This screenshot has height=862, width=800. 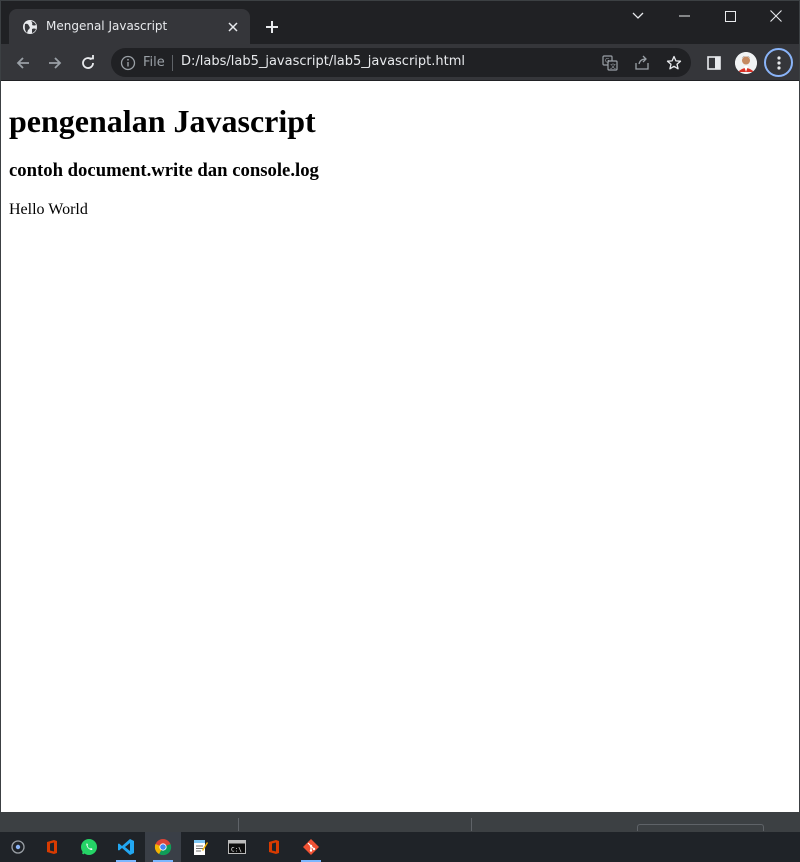 I want to click on info-icon, so click(x=128, y=63).